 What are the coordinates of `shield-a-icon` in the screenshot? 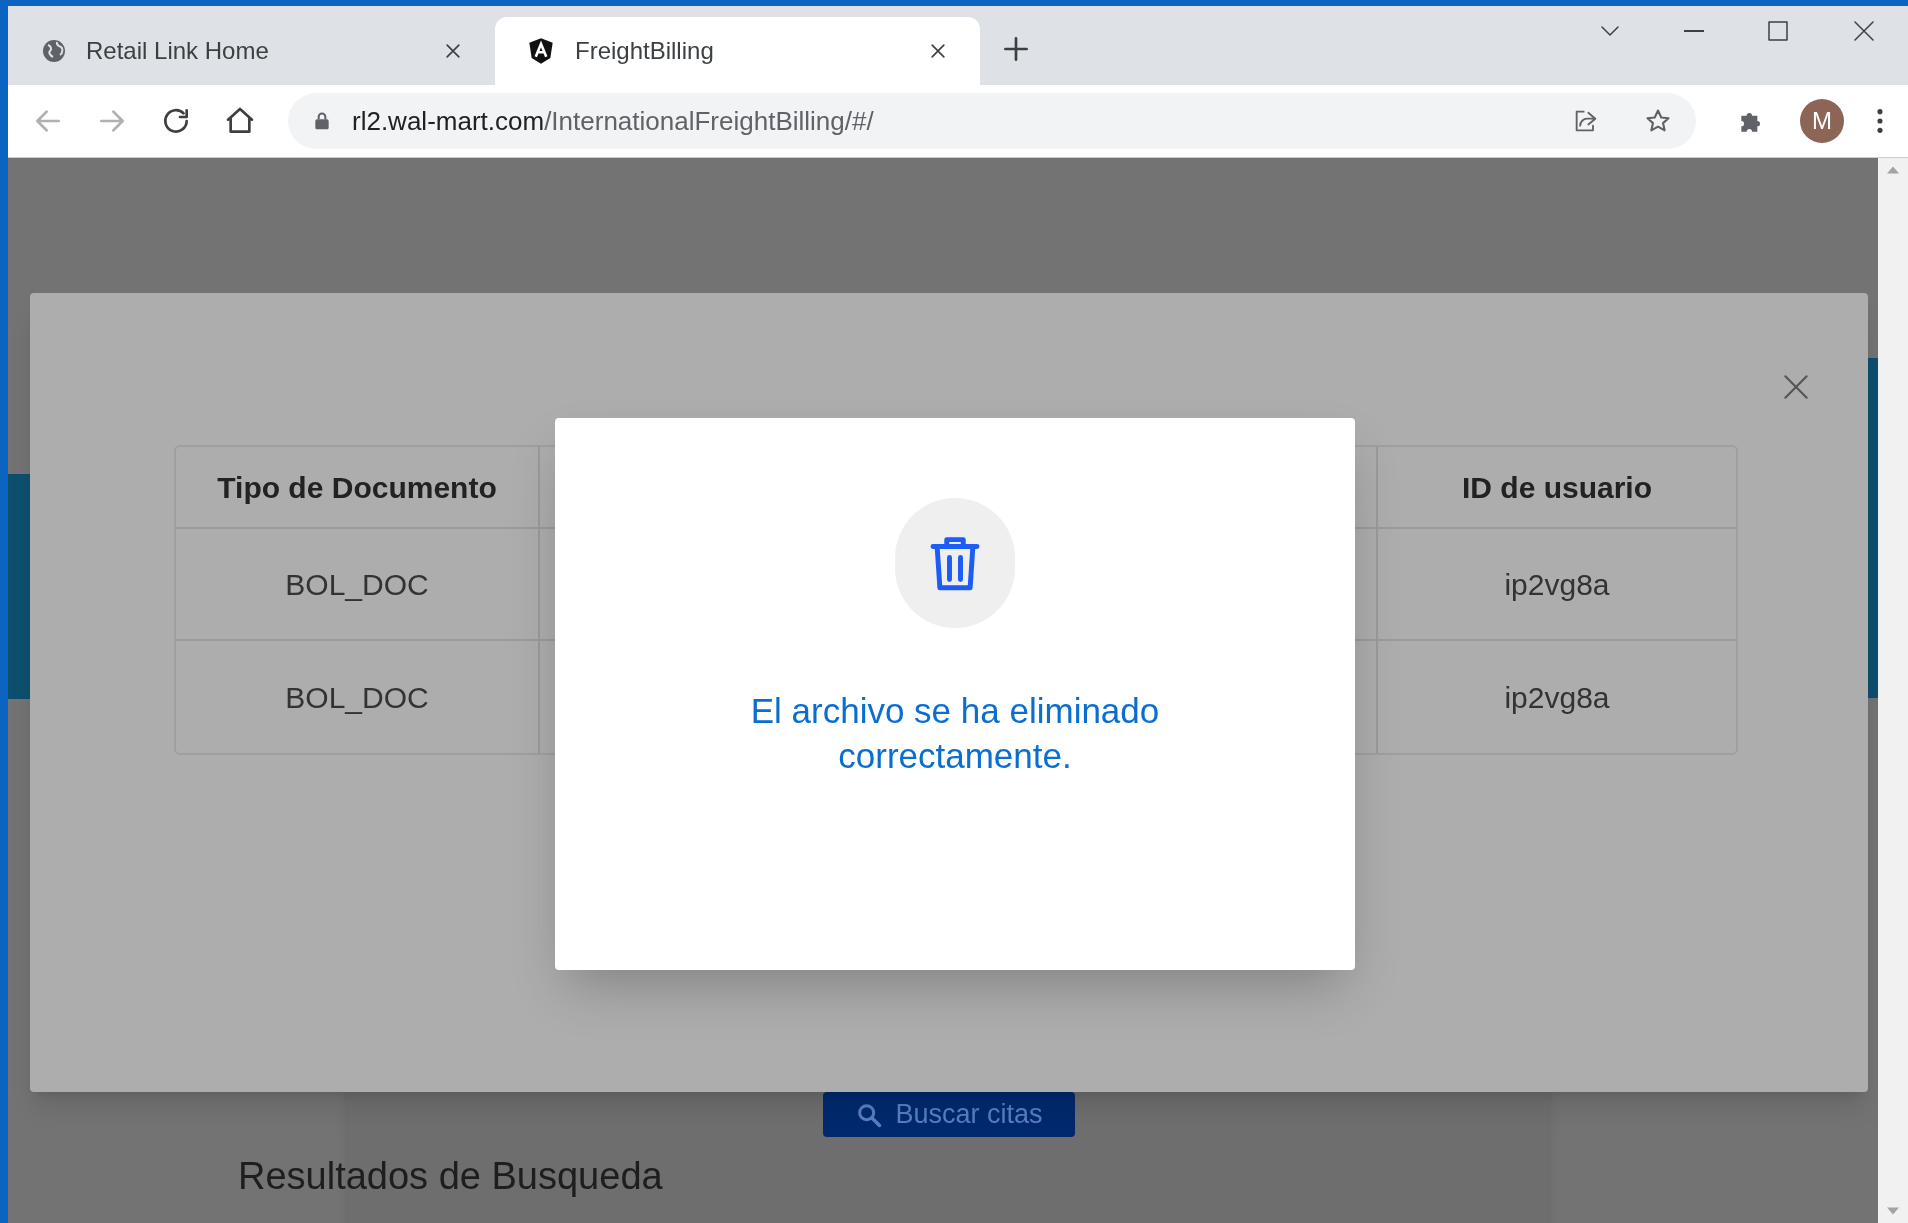 It's located at (541, 51).